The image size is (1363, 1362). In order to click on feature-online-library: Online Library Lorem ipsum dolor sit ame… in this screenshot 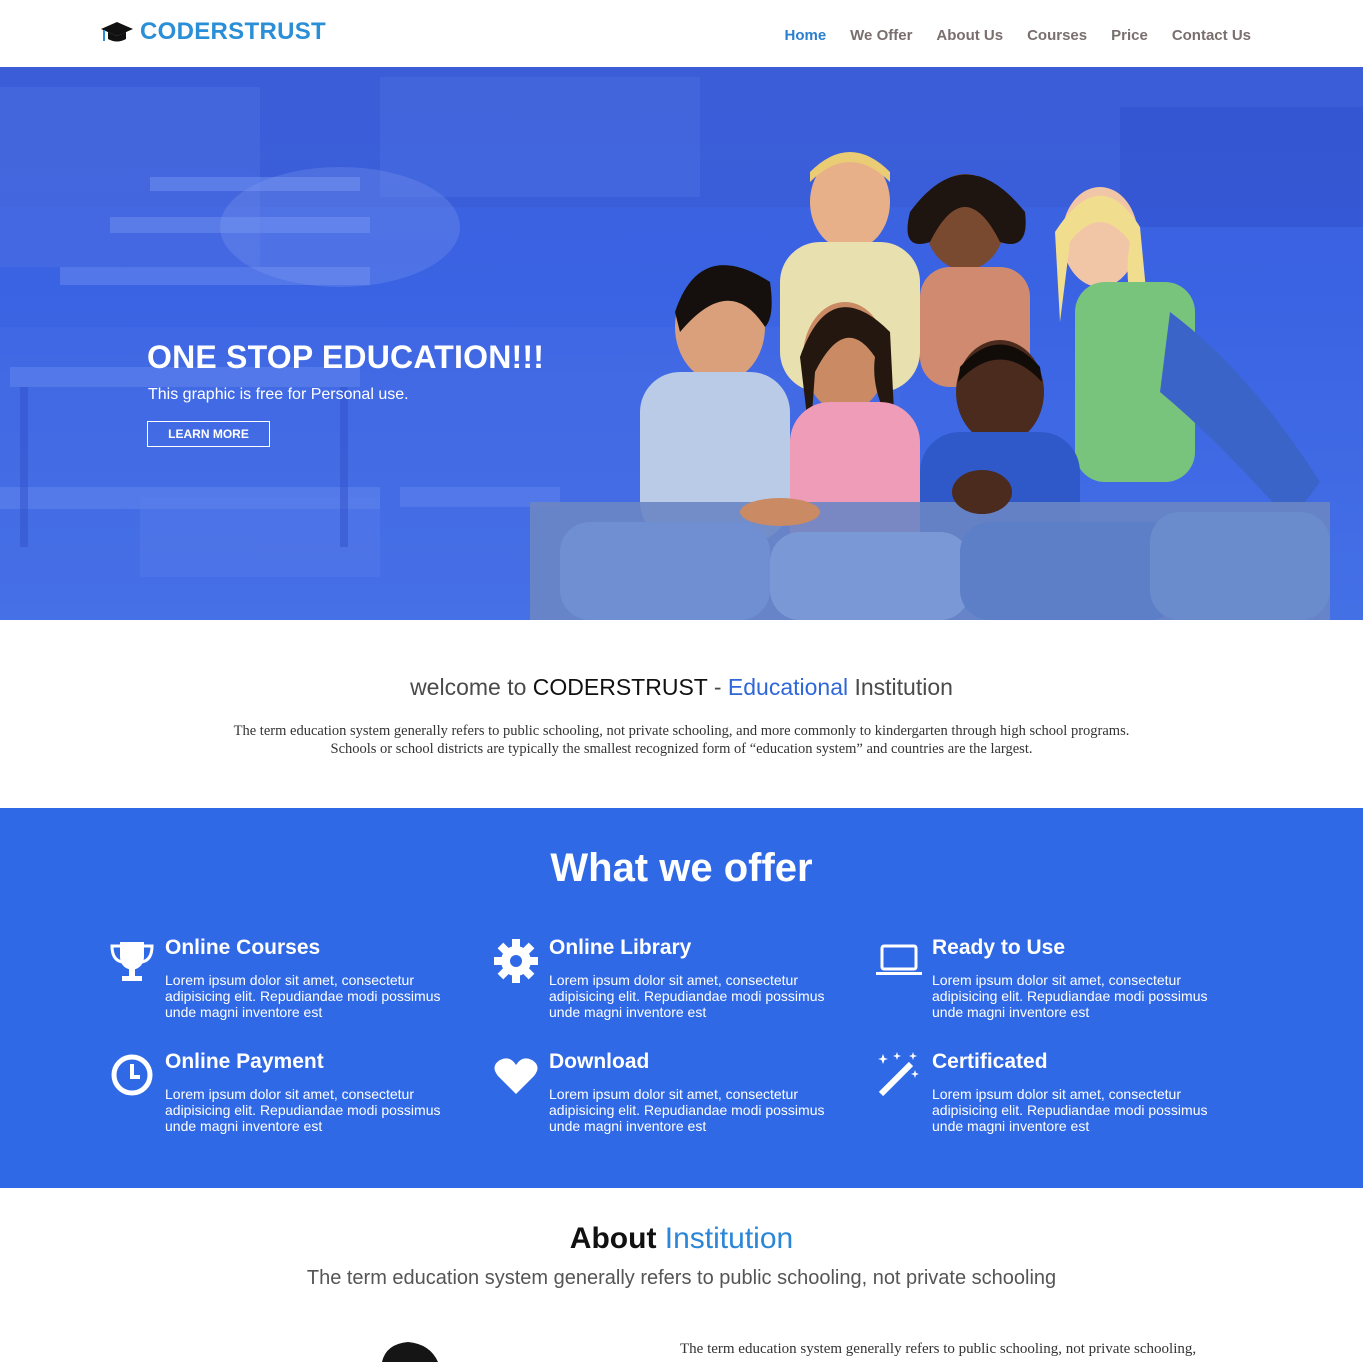, I will do `click(658, 986)`.